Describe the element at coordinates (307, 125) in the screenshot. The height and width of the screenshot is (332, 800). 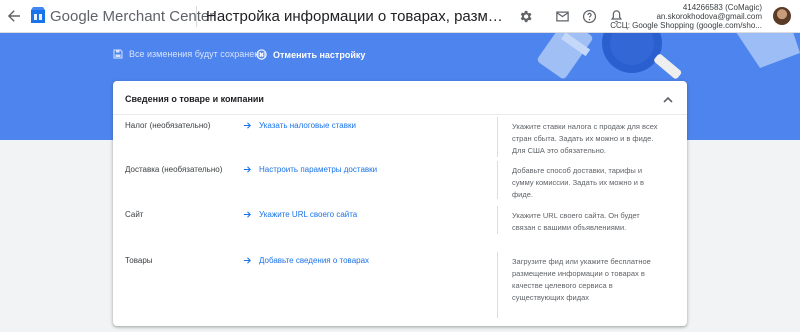
I see `tax-link-text: Указать налоговые ставки` at that location.